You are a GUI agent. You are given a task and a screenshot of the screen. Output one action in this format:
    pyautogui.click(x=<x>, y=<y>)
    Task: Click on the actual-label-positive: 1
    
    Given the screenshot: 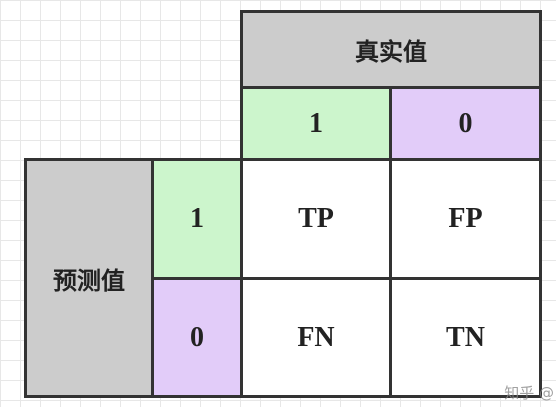 What is the action you would take?
    pyautogui.click(x=316, y=123)
    